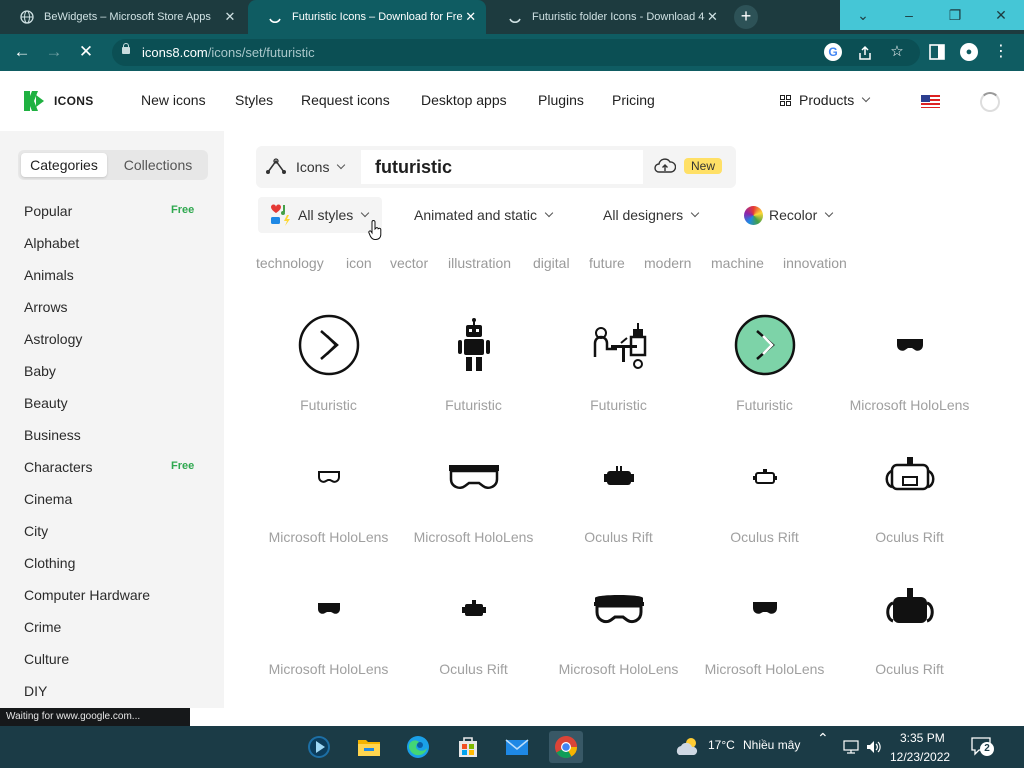  What do you see at coordinates (409, 263) in the screenshot?
I see `tag-chip: vector` at bounding box center [409, 263].